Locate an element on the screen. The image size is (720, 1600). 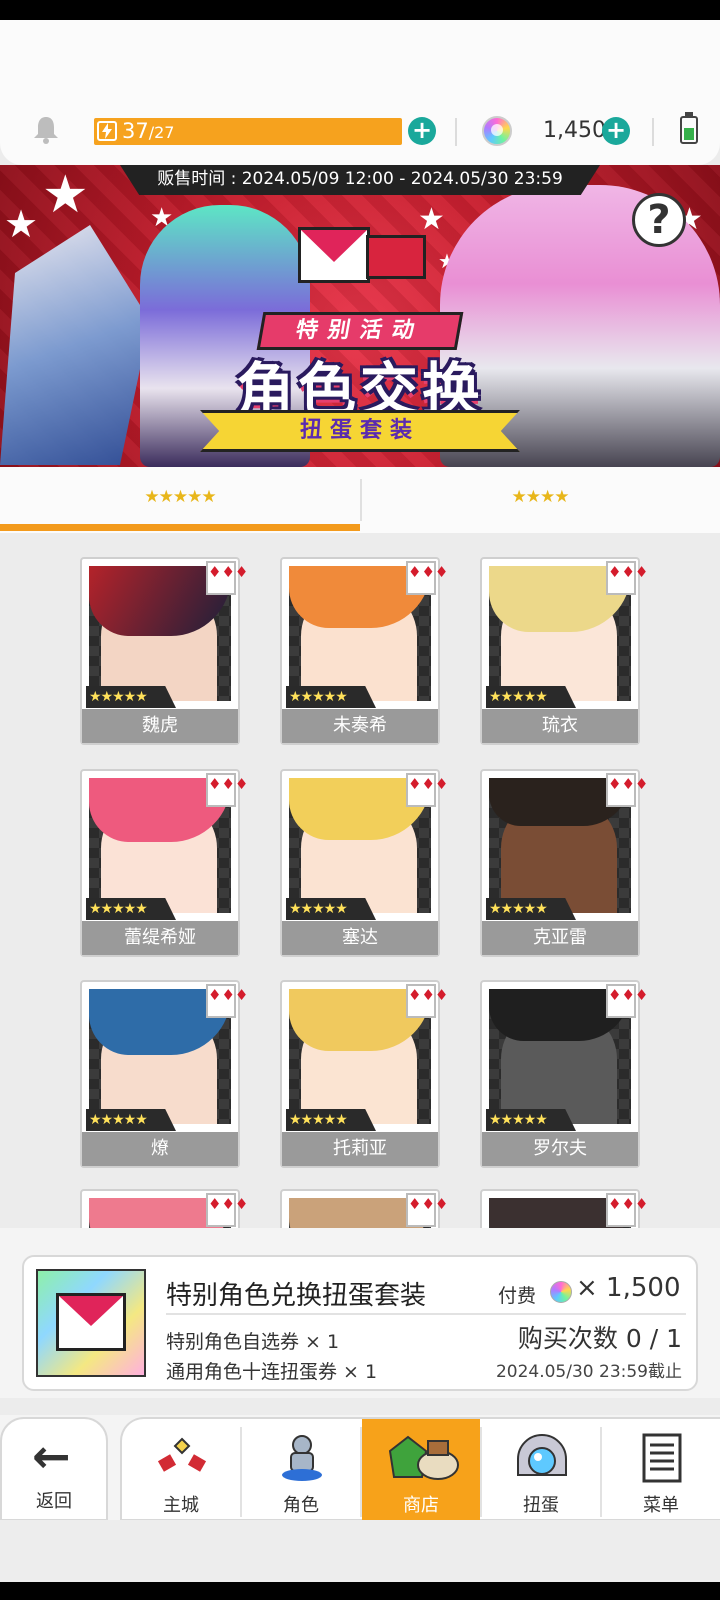
nav-label: 主城 is located at coordinates (181, 1505).